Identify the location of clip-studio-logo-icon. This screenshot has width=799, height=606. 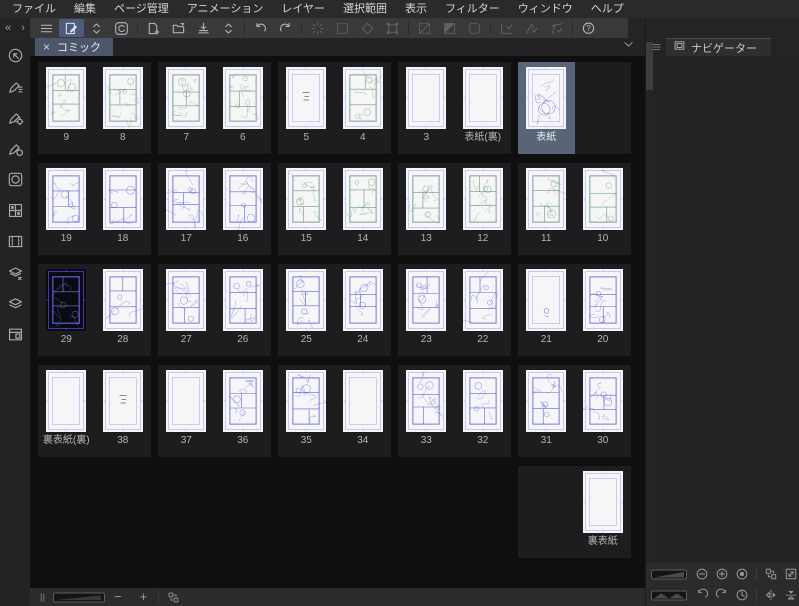
(121, 28).